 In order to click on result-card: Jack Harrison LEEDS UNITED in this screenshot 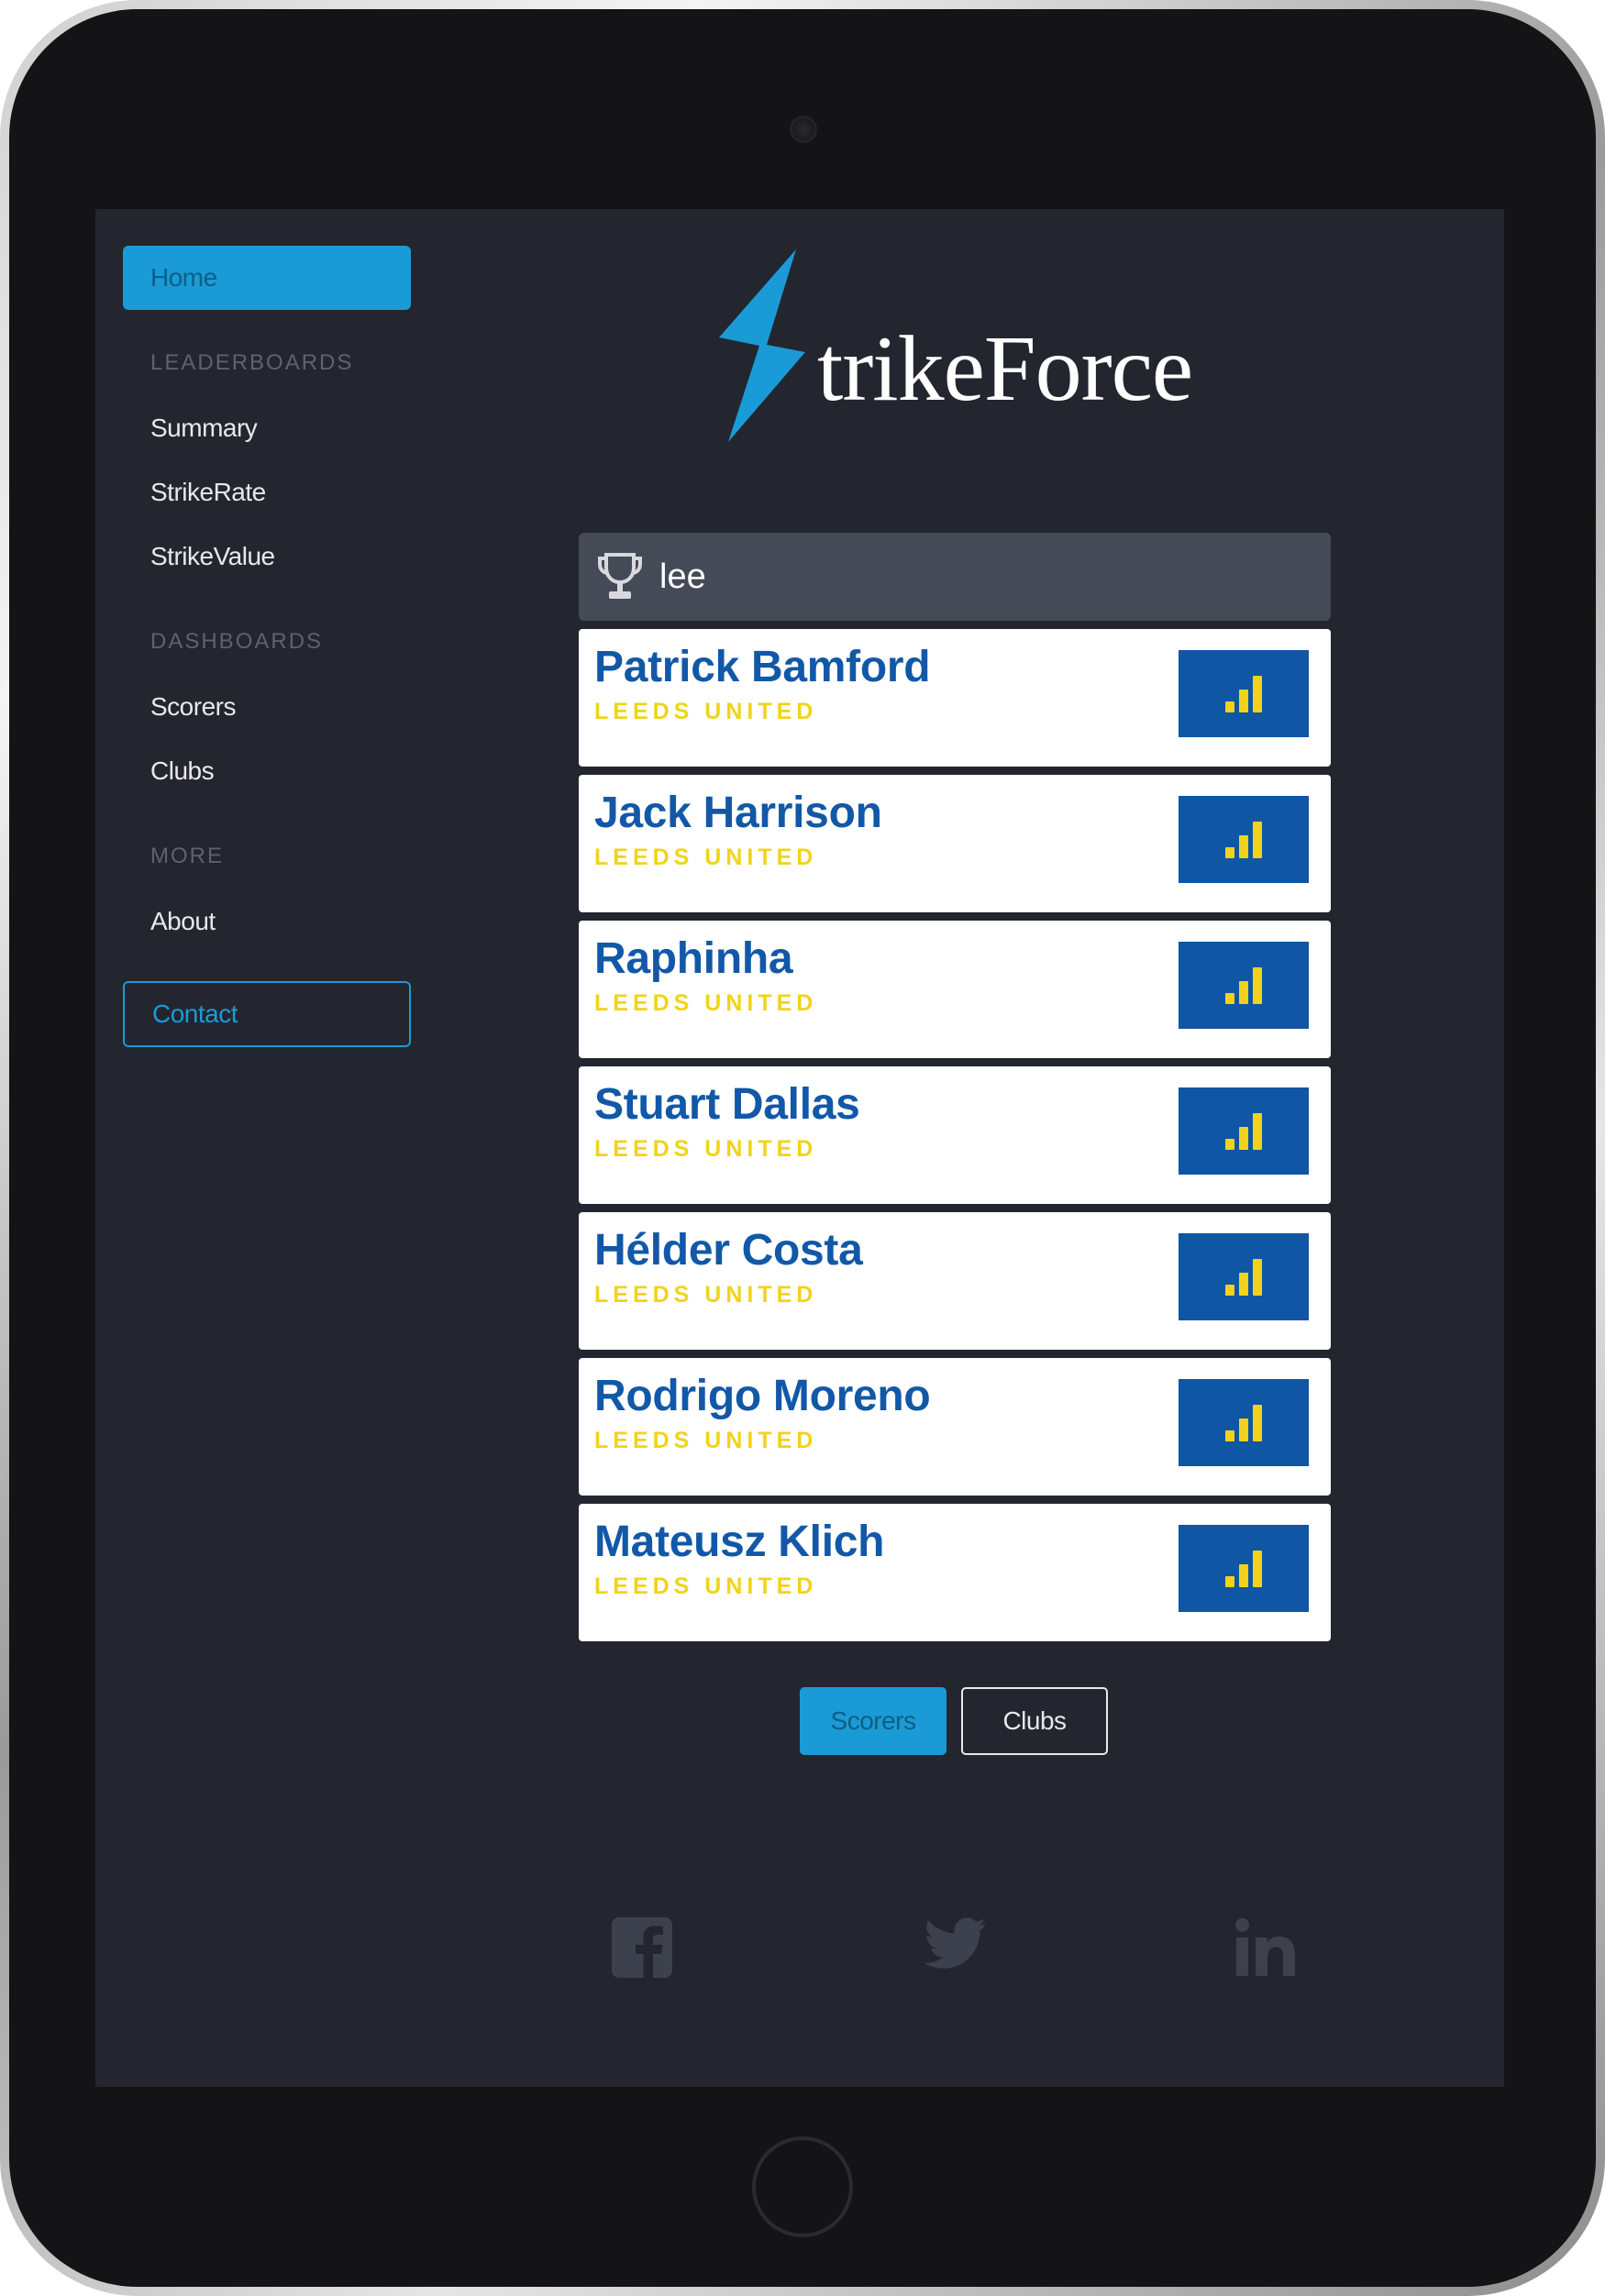, I will do `click(955, 843)`.